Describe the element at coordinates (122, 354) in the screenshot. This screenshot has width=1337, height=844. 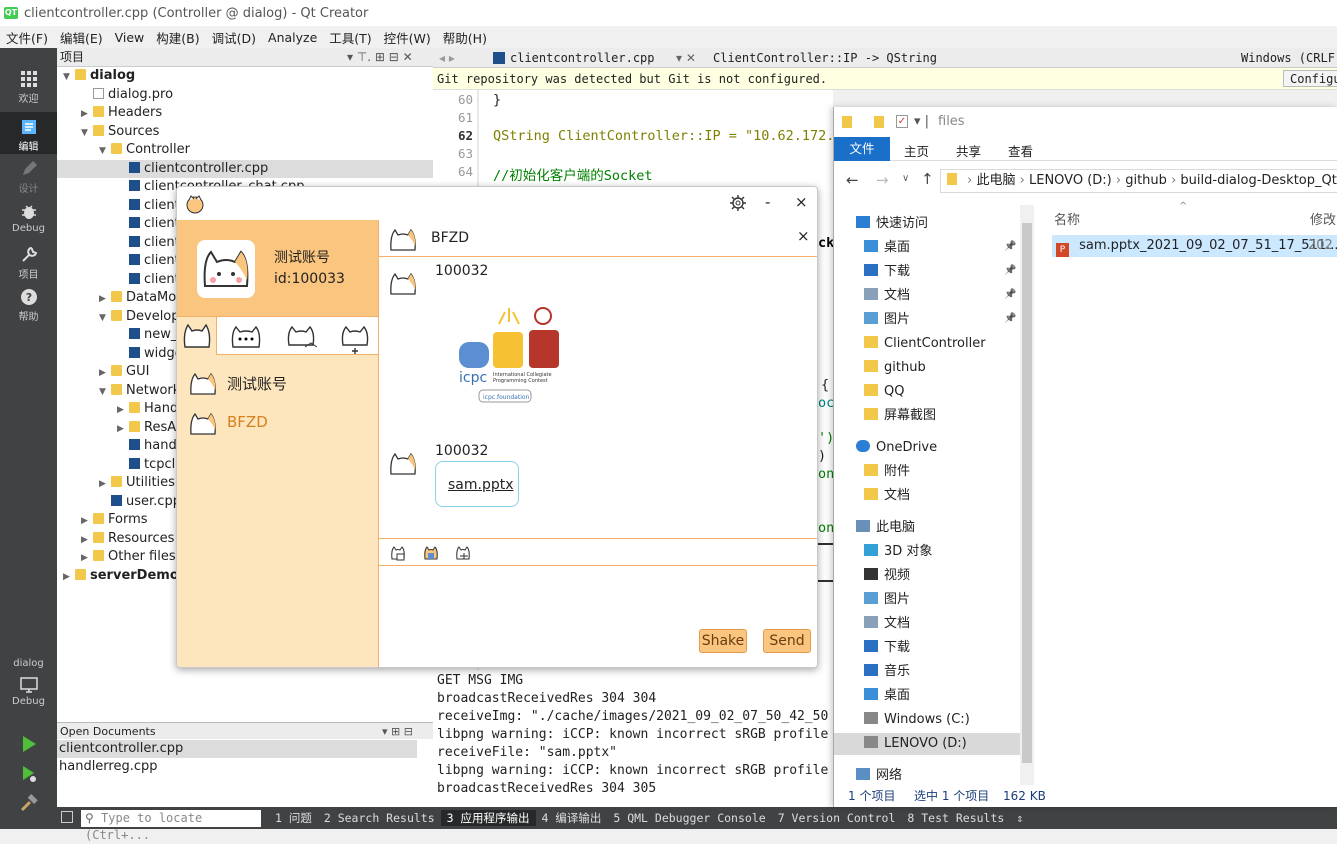
I see `tree-file: widget` at that location.